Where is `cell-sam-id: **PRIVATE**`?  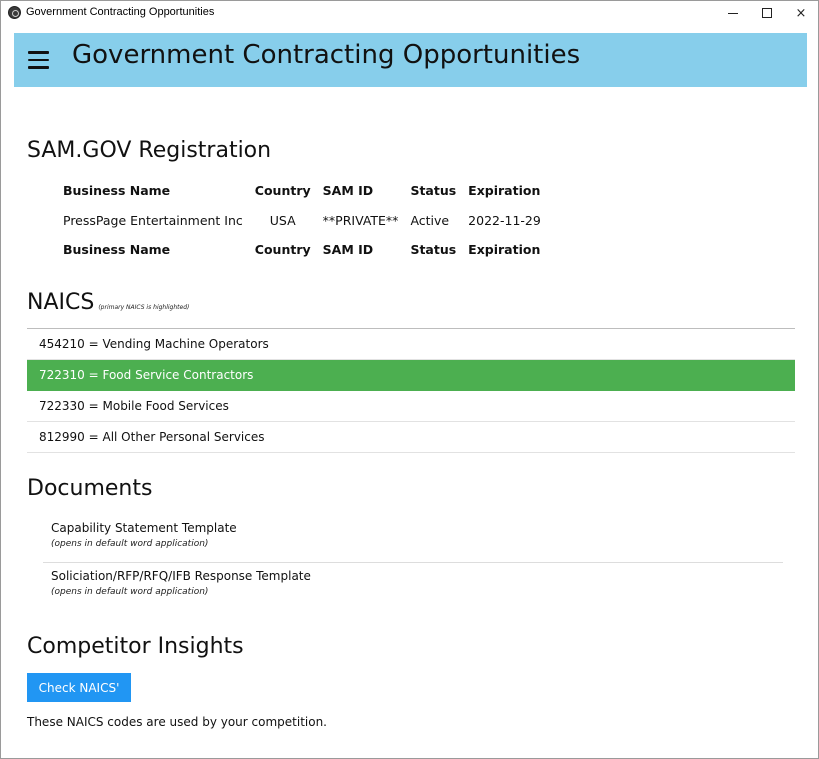
cell-sam-id: **PRIVATE** is located at coordinates (360, 220).